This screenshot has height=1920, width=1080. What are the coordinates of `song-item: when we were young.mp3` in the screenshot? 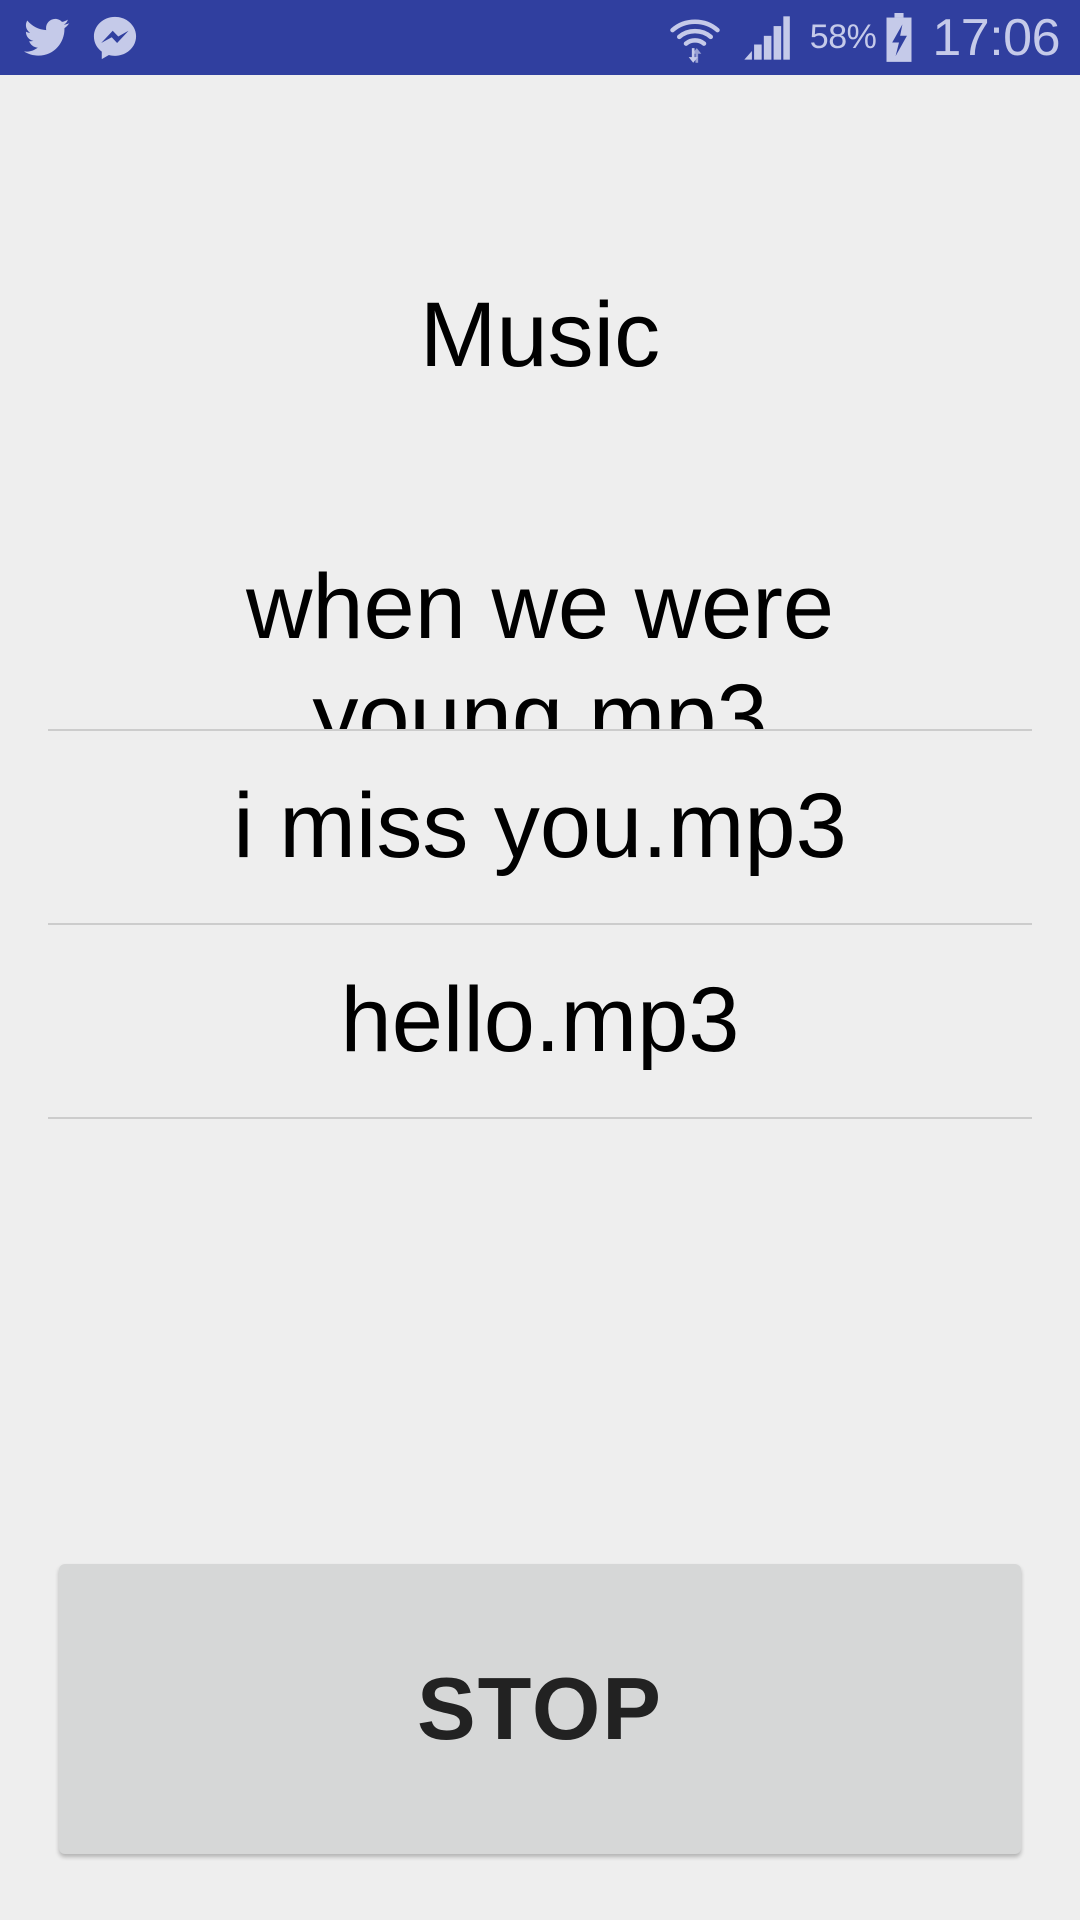 It's located at (540, 635).